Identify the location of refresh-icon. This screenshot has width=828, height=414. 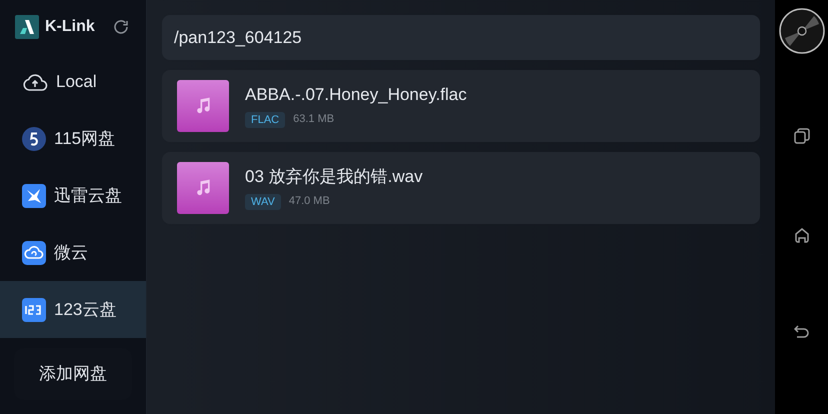
(121, 27).